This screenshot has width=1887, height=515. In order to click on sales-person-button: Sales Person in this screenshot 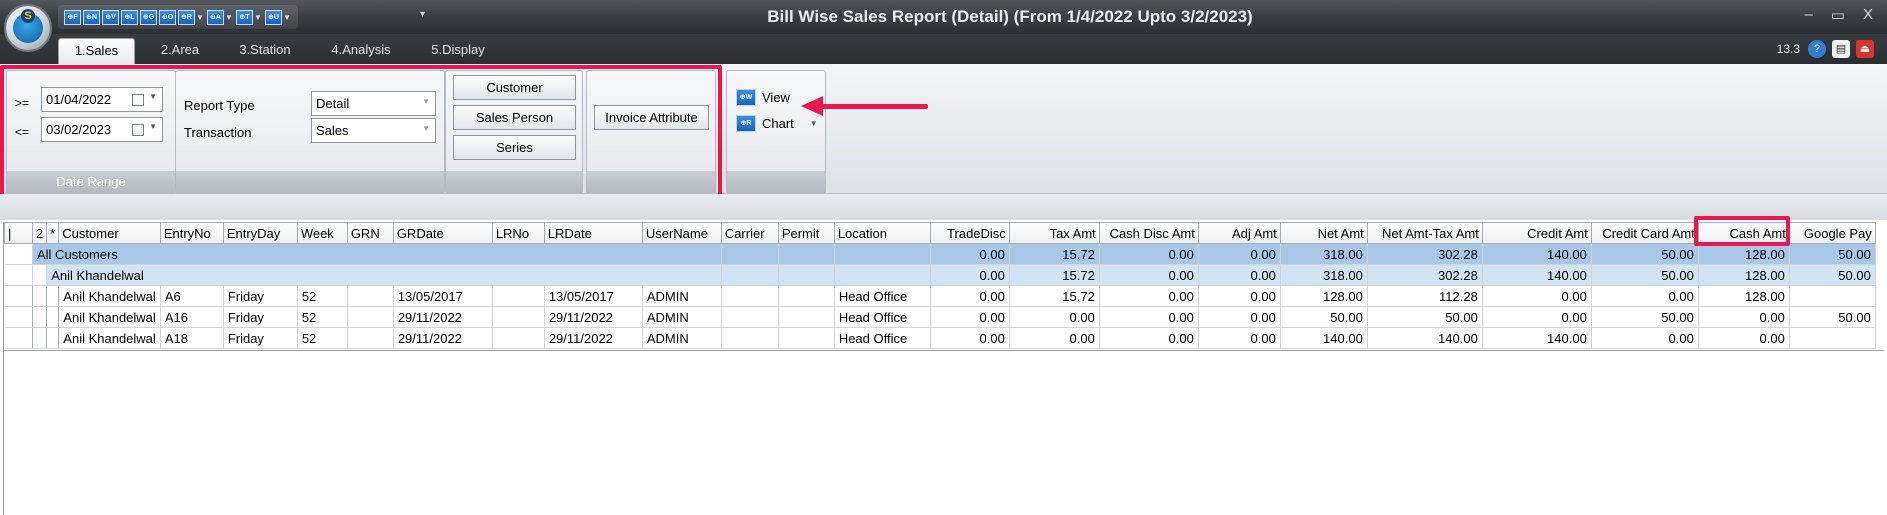, I will do `click(514, 117)`.